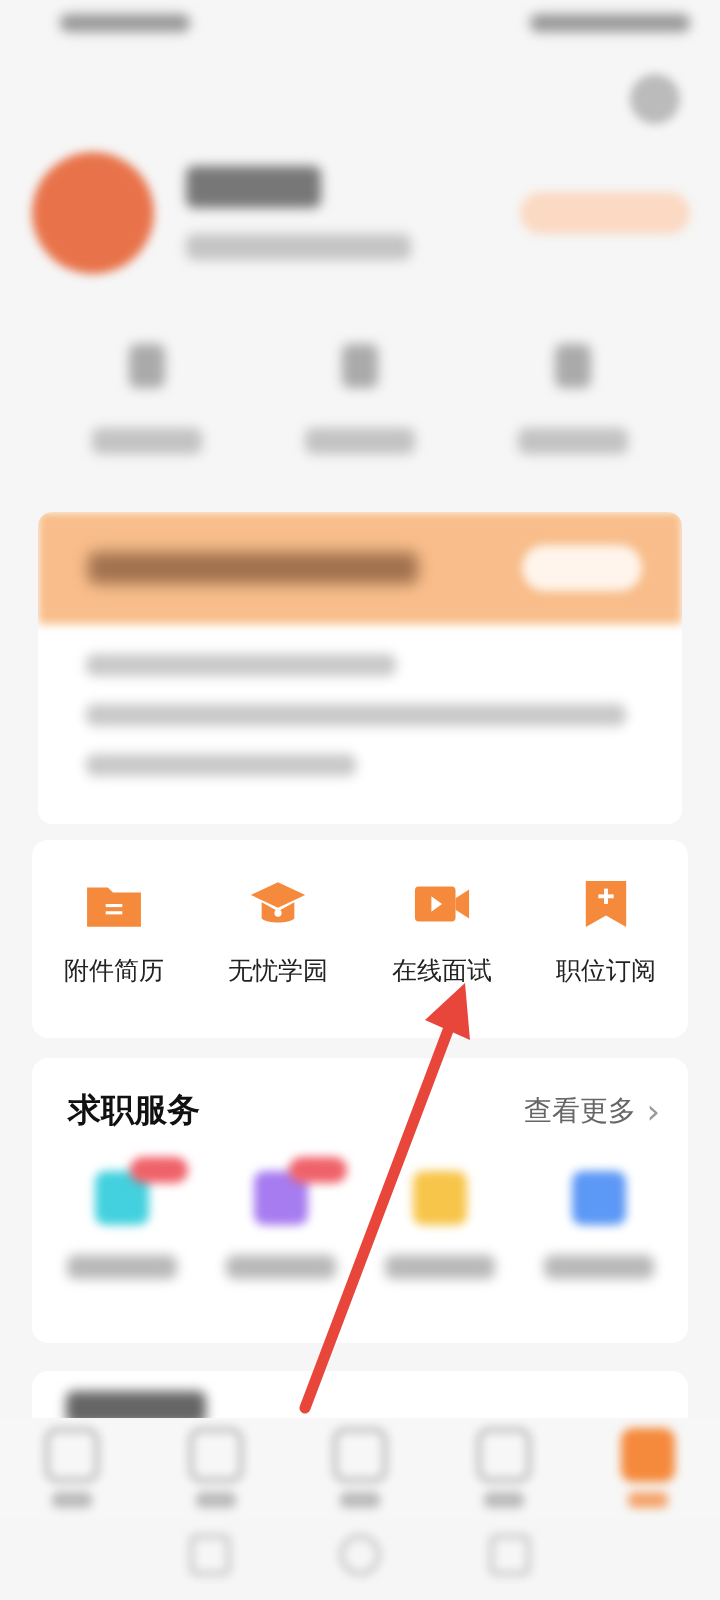  Describe the element at coordinates (592, 1110) in the screenshot. I see `view-more-link: 查看更多 ›` at that location.